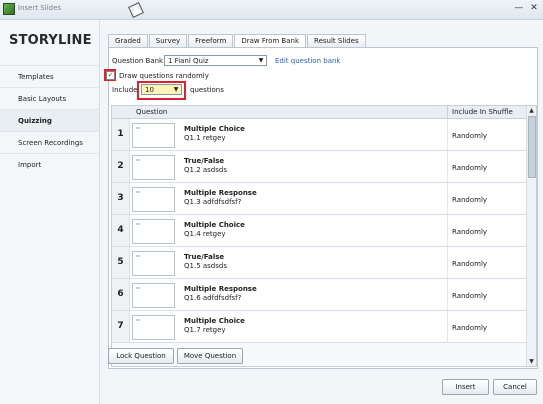 Image resolution: width=543 pixels, height=404 pixels. I want to click on scroll-thumb, so click(532, 147).